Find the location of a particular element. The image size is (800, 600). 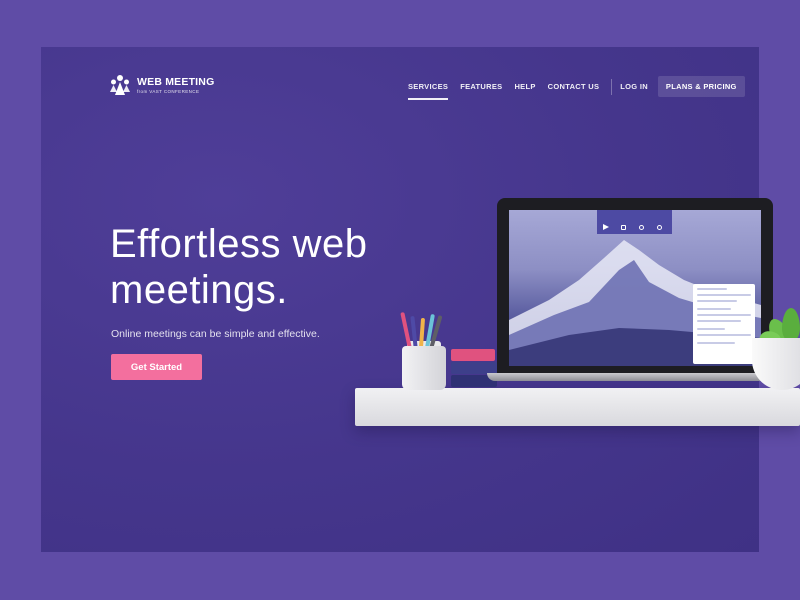

hero-headline: Effortless web meetings. is located at coordinates (270, 267).